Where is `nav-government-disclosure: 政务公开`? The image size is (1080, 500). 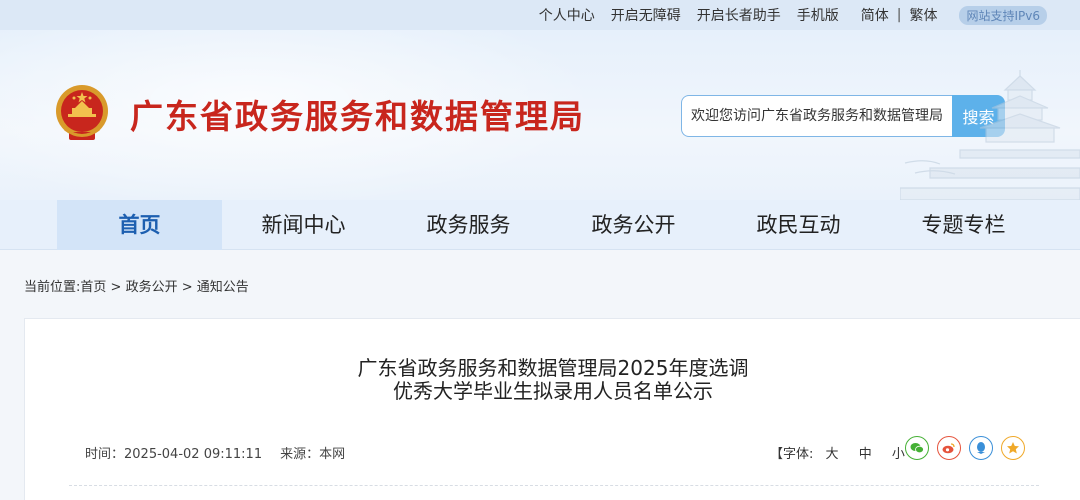
nav-government-disclosure: 政务公开 is located at coordinates (633, 225).